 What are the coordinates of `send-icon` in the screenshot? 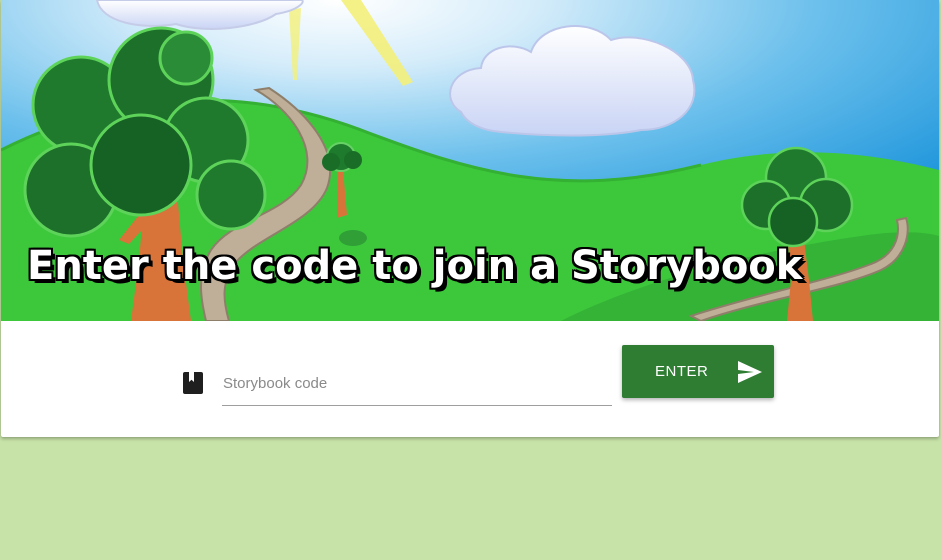 It's located at (750, 372).